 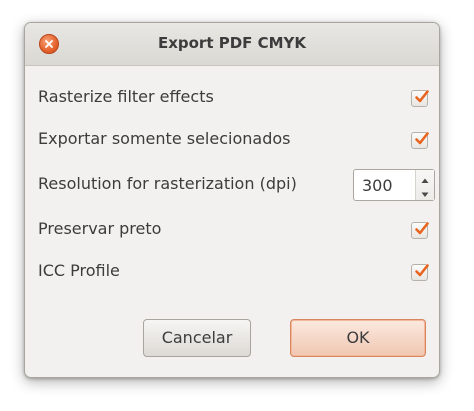 I want to click on option-exportar-somente-selecionados: Exportar somente selecionados, so click(x=233, y=140).